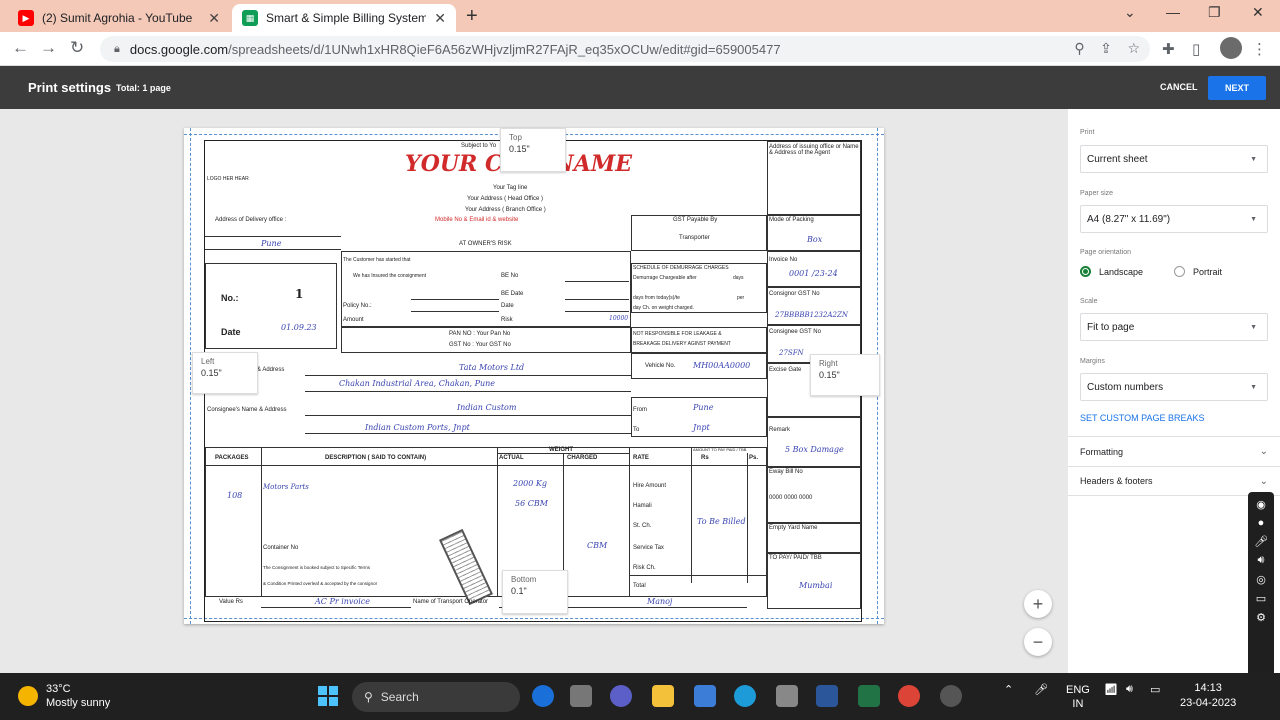 The height and width of the screenshot is (720, 1280). Describe the element at coordinates (1174, 387) in the screenshot. I see `margins-select: Custom numbers ▼` at that location.